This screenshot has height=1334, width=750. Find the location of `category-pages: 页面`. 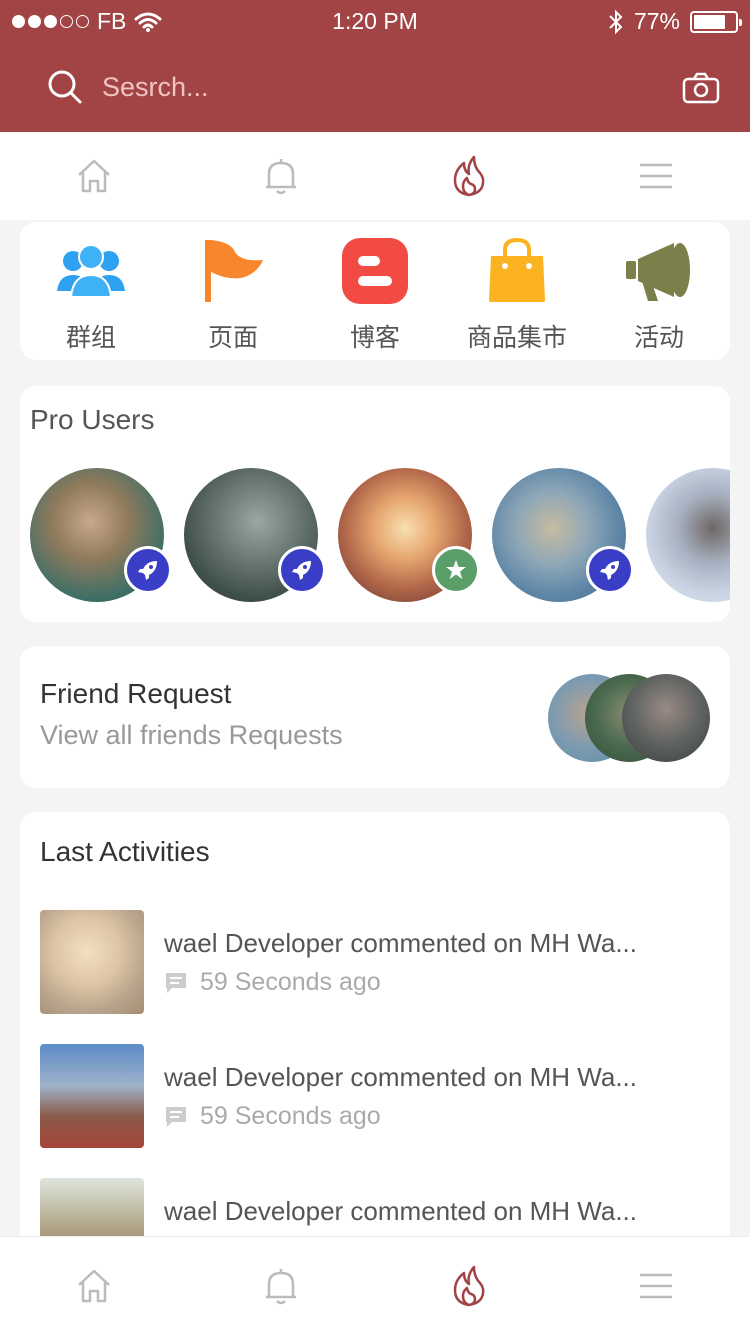

category-pages: 页面 is located at coordinates (233, 298).